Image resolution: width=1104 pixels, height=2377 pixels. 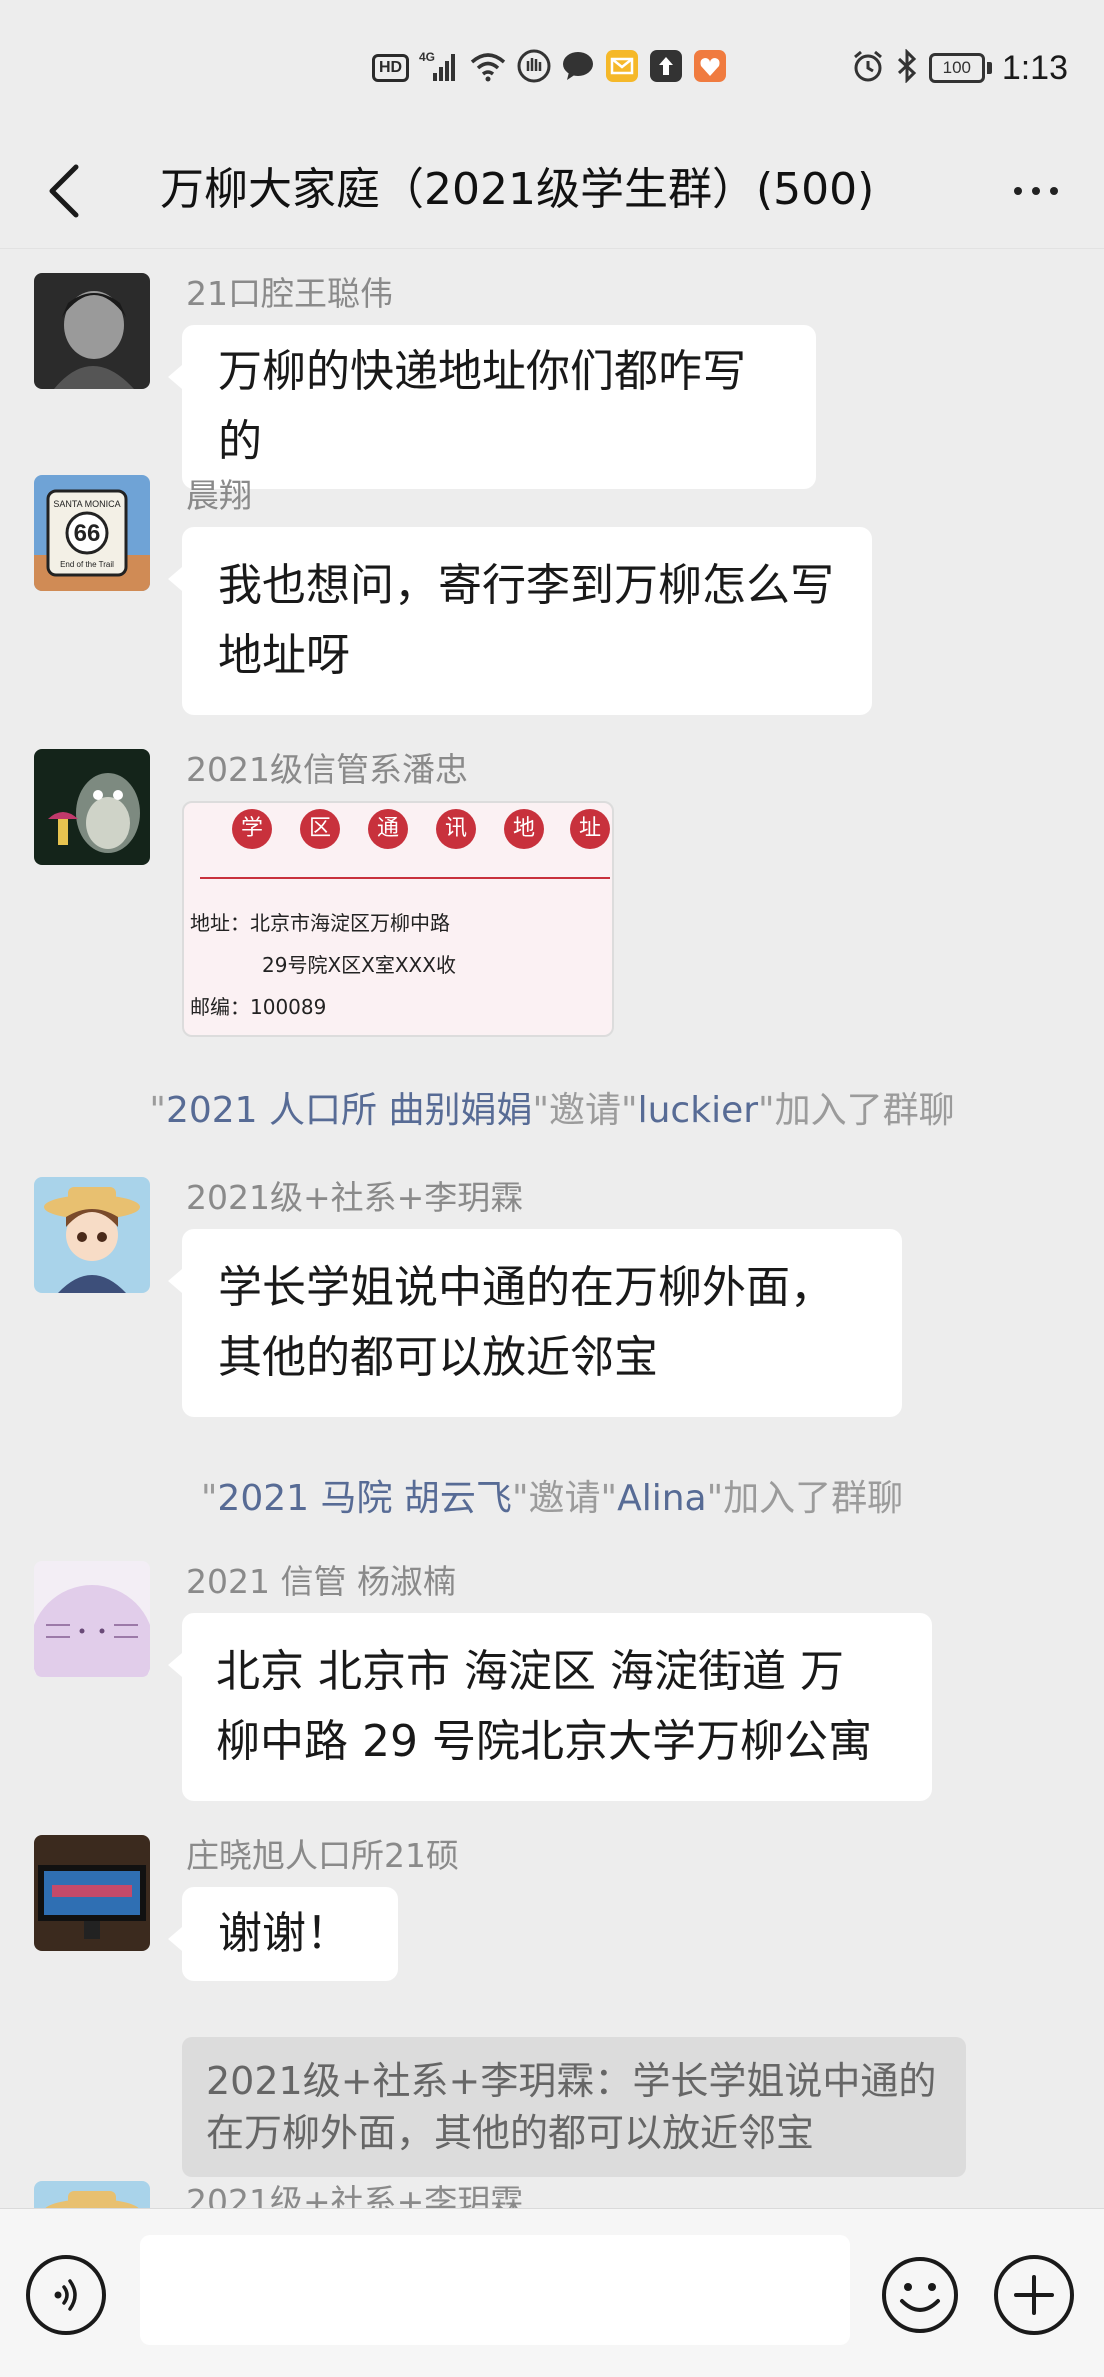 I want to click on system-notice: "2021 马院 胡云飞"邀请"Alina"加入了群聊, so click(x=552, y=1495).